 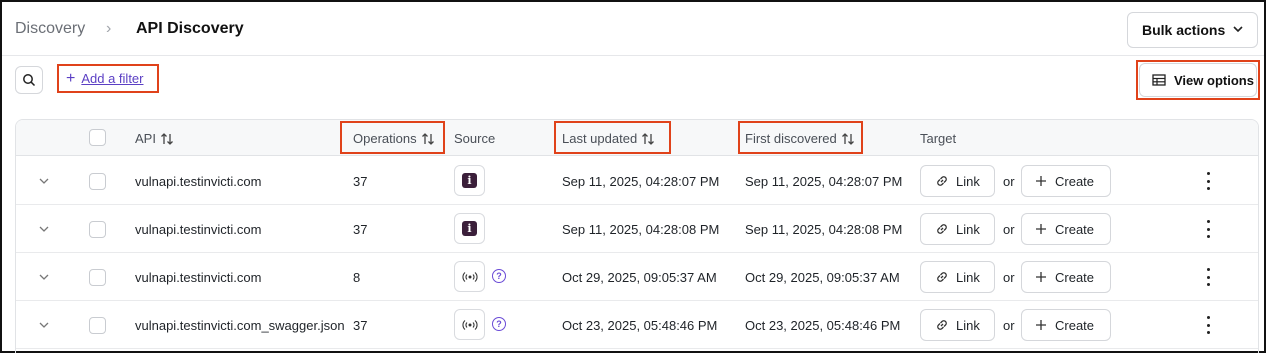 I want to click on plus-icon: +, so click(x=71, y=78).